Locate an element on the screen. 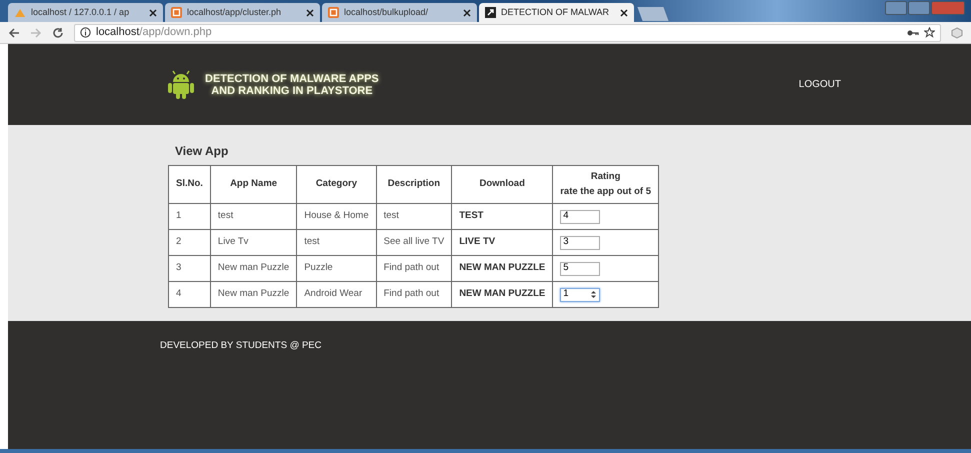  rating-field: 1 is located at coordinates (580, 295).